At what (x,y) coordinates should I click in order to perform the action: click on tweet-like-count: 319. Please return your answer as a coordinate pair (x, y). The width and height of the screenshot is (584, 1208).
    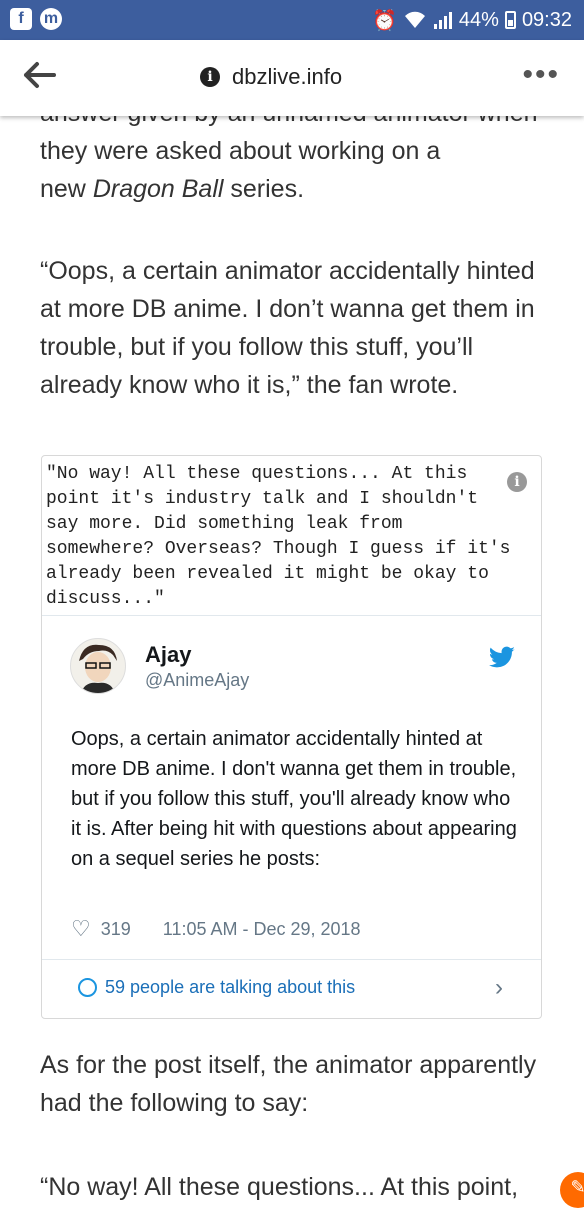
    Looking at the image, I should click on (116, 929).